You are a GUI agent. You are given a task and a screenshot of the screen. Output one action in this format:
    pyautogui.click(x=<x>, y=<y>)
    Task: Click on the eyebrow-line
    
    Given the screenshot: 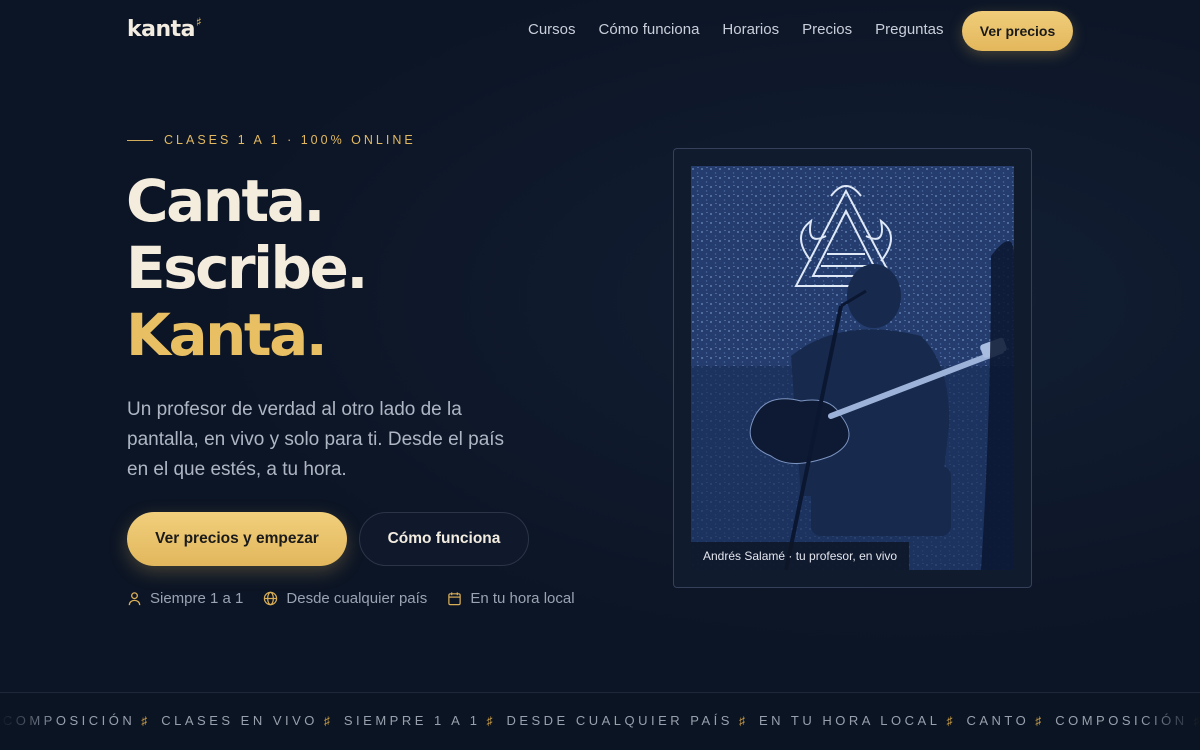 What is the action you would take?
    pyautogui.click(x=140, y=140)
    